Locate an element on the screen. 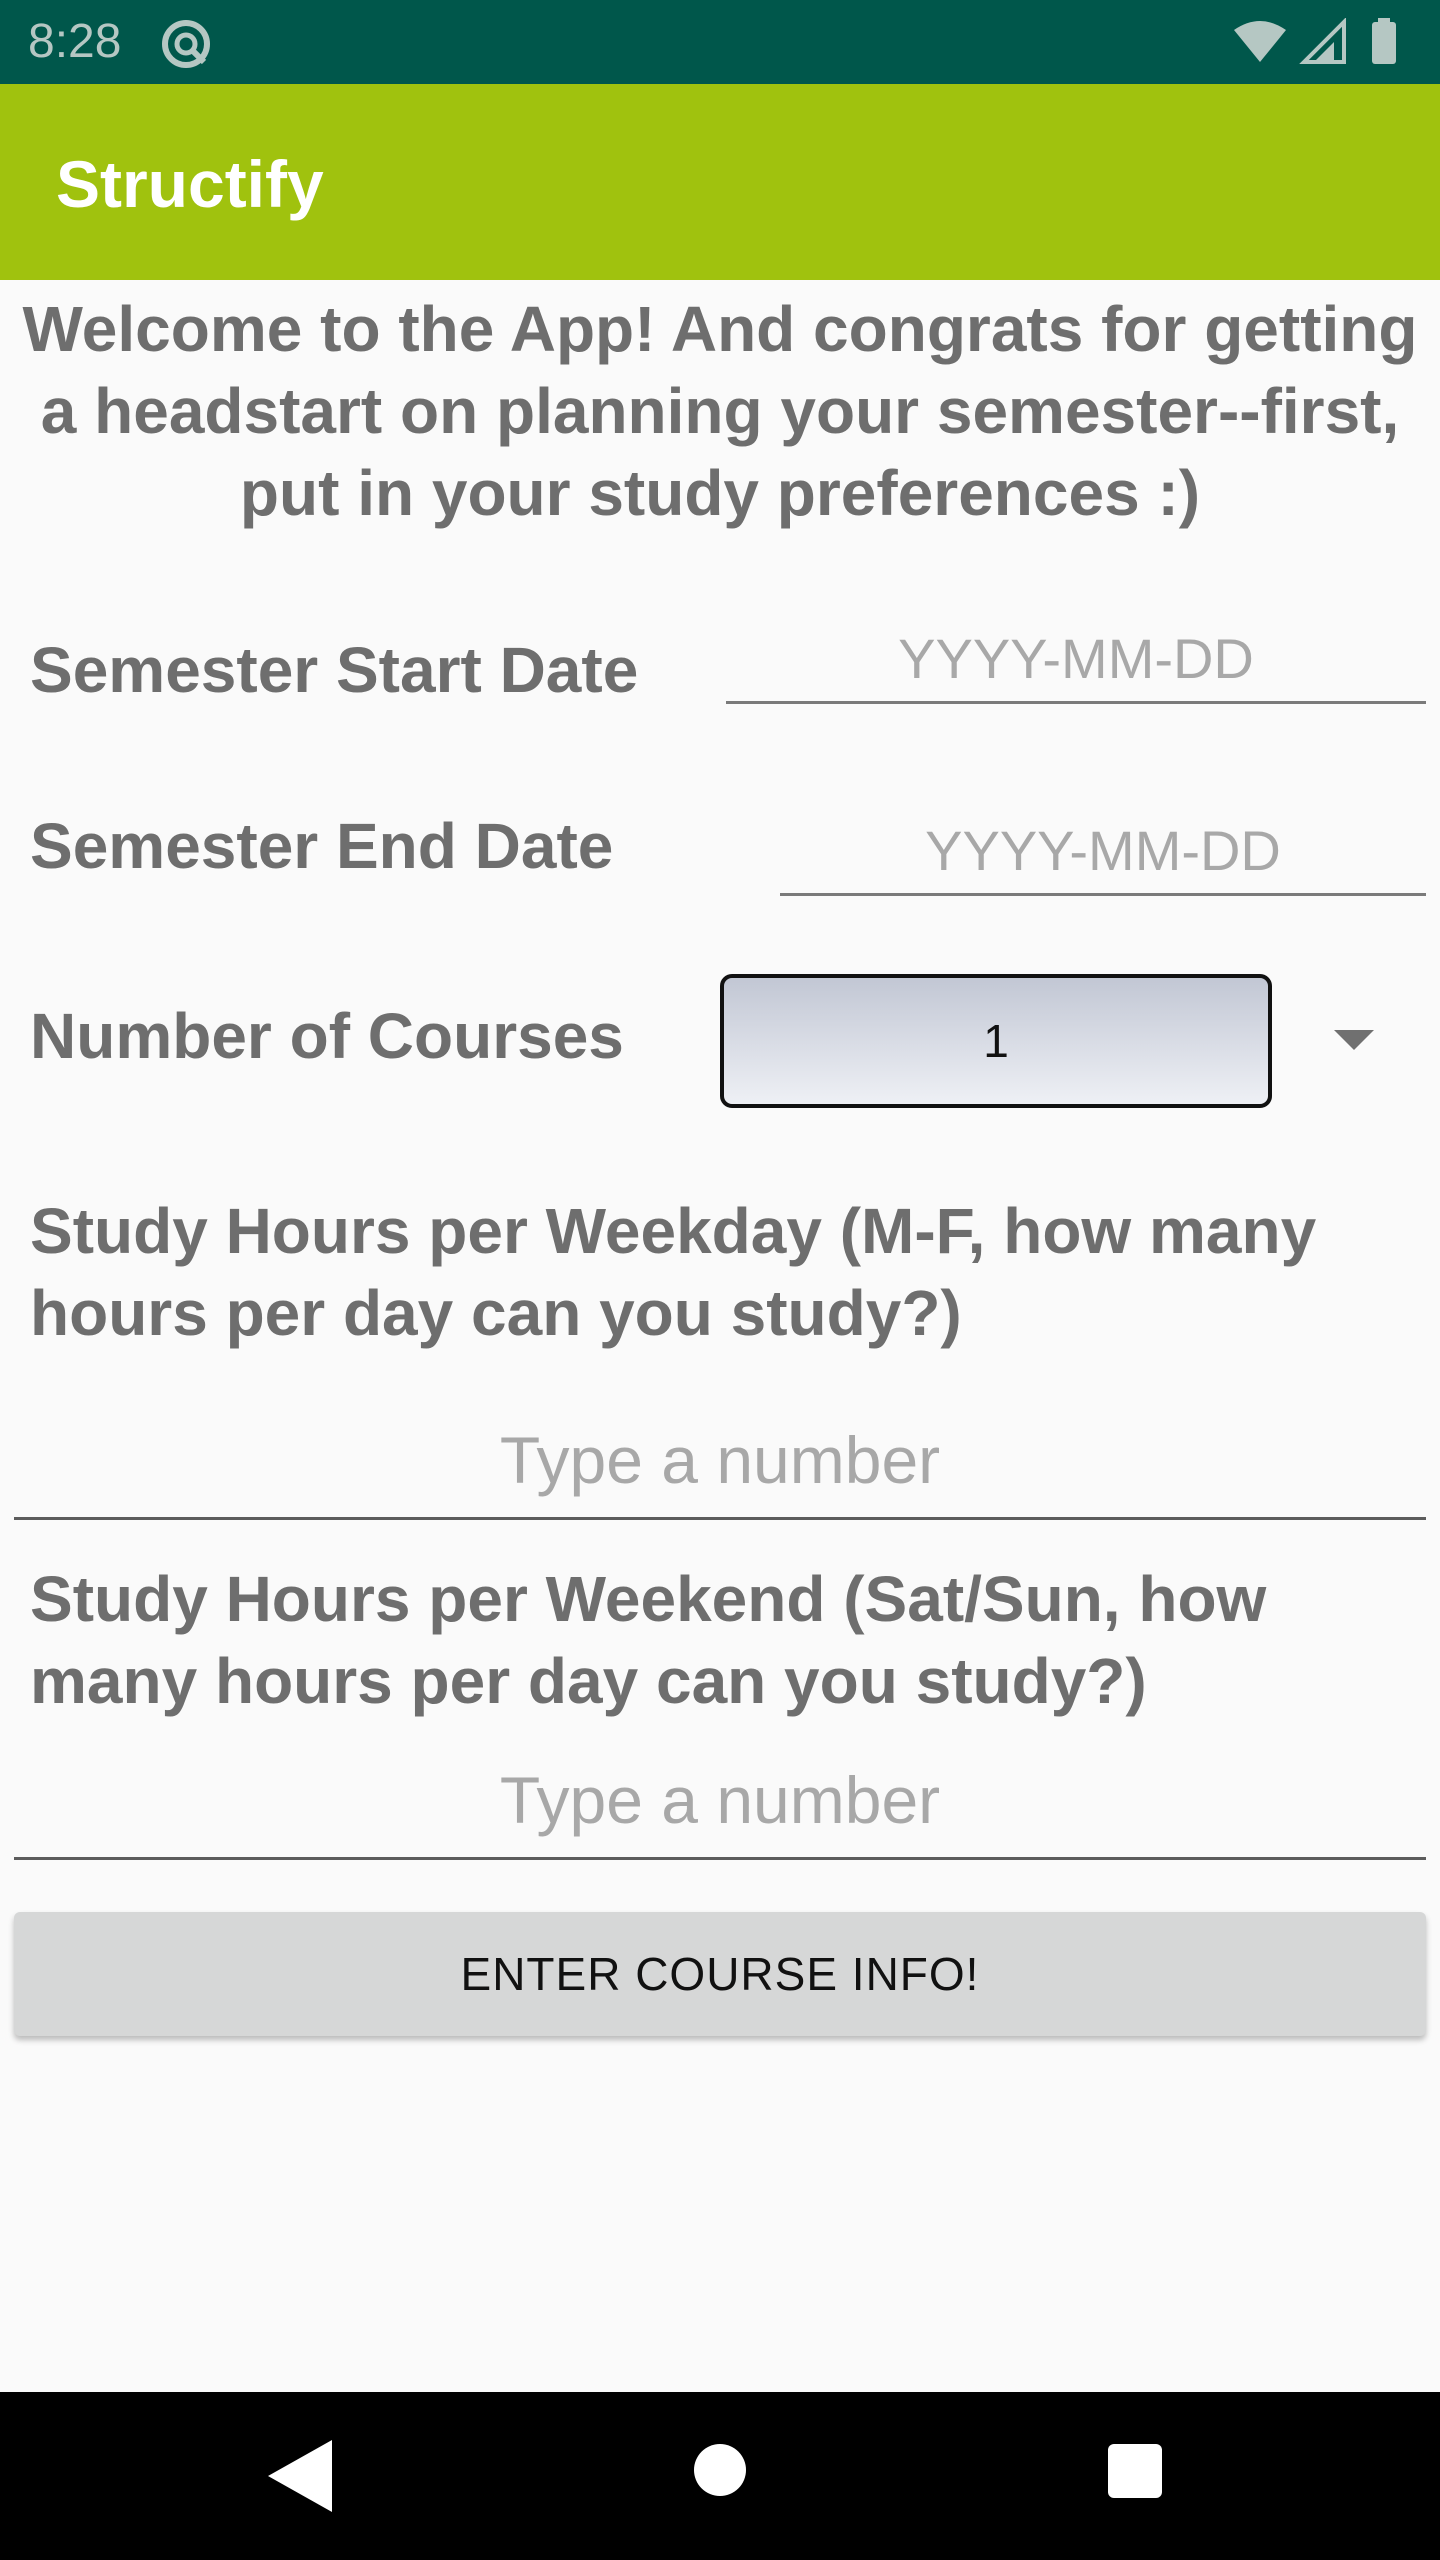  courses-label: Number of Courses is located at coordinates (327, 1036).